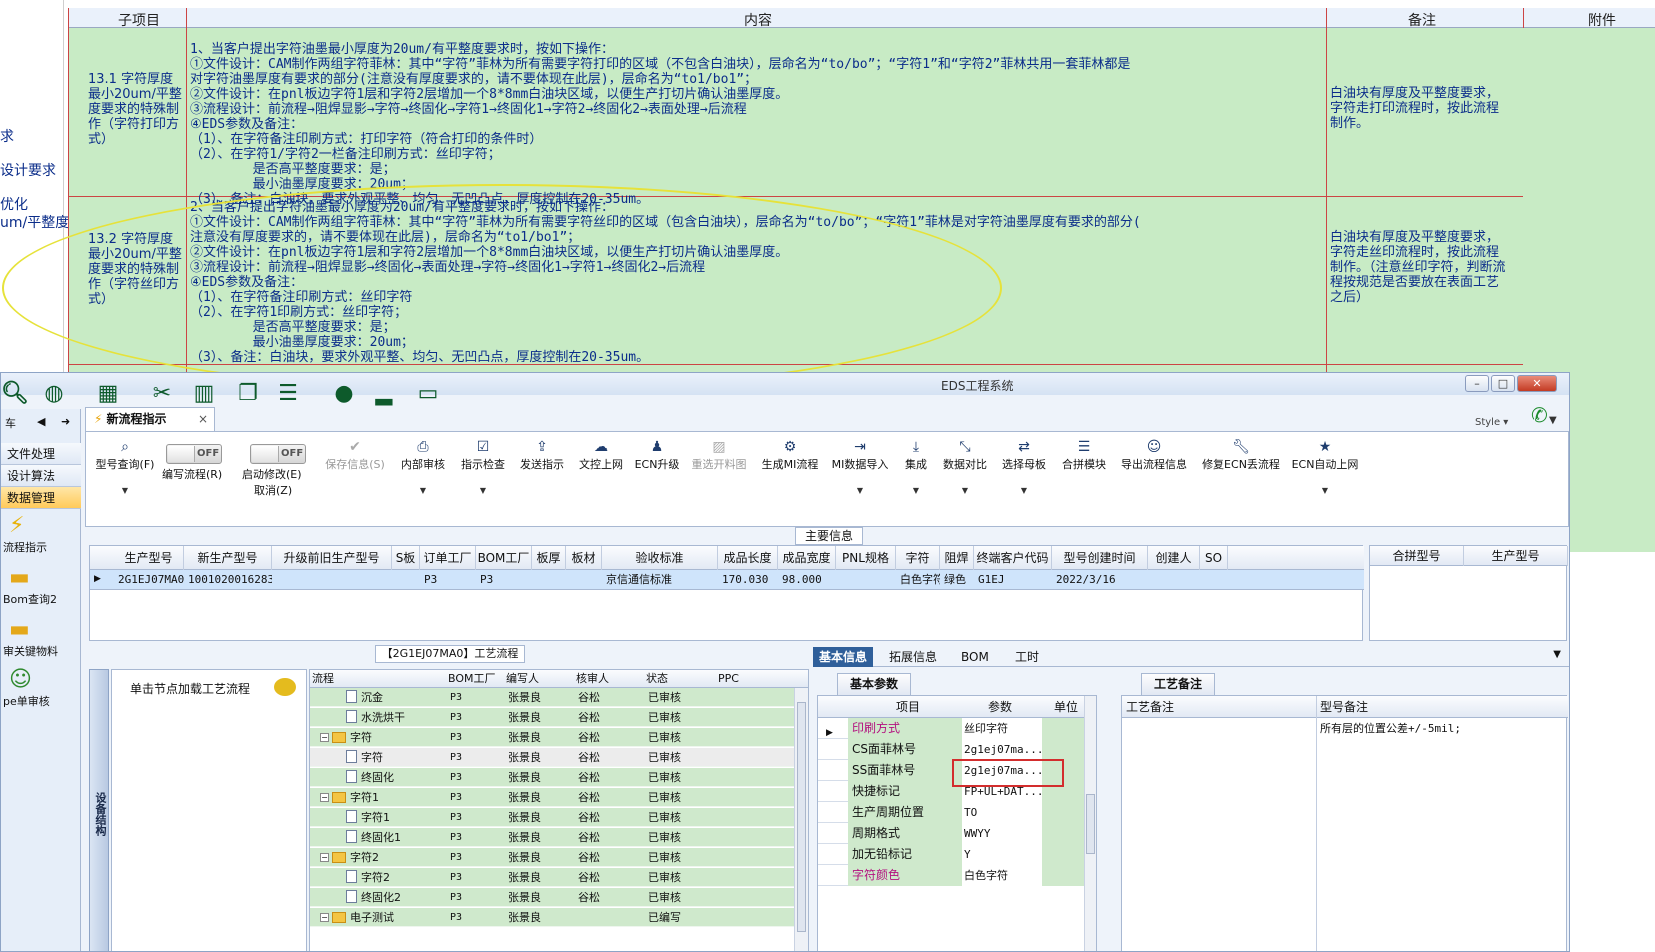 This screenshot has width=1655, height=952. What do you see at coordinates (913, 657) in the screenshot?
I see `tab-extended-info: 拓展信息` at bounding box center [913, 657].